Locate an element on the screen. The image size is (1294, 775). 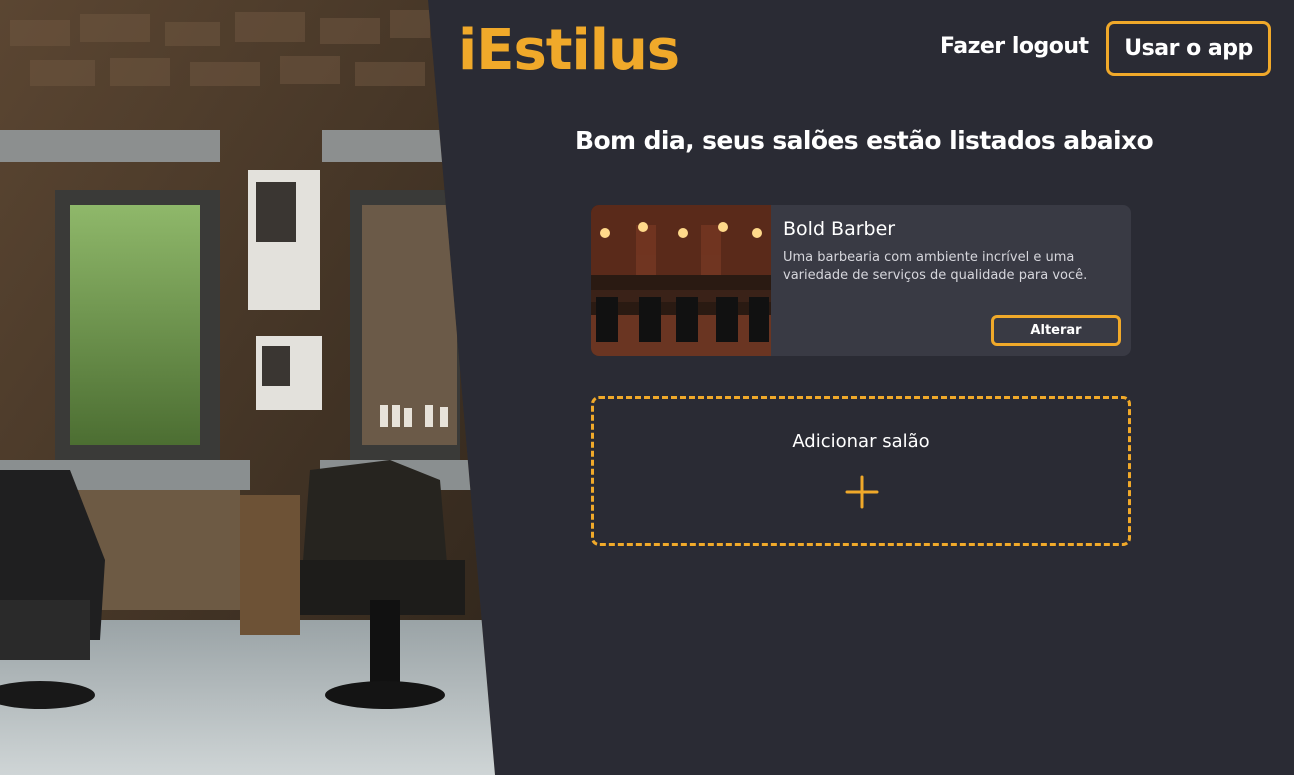
add-salon-label: Adicionar salão is located at coordinates (861, 441).